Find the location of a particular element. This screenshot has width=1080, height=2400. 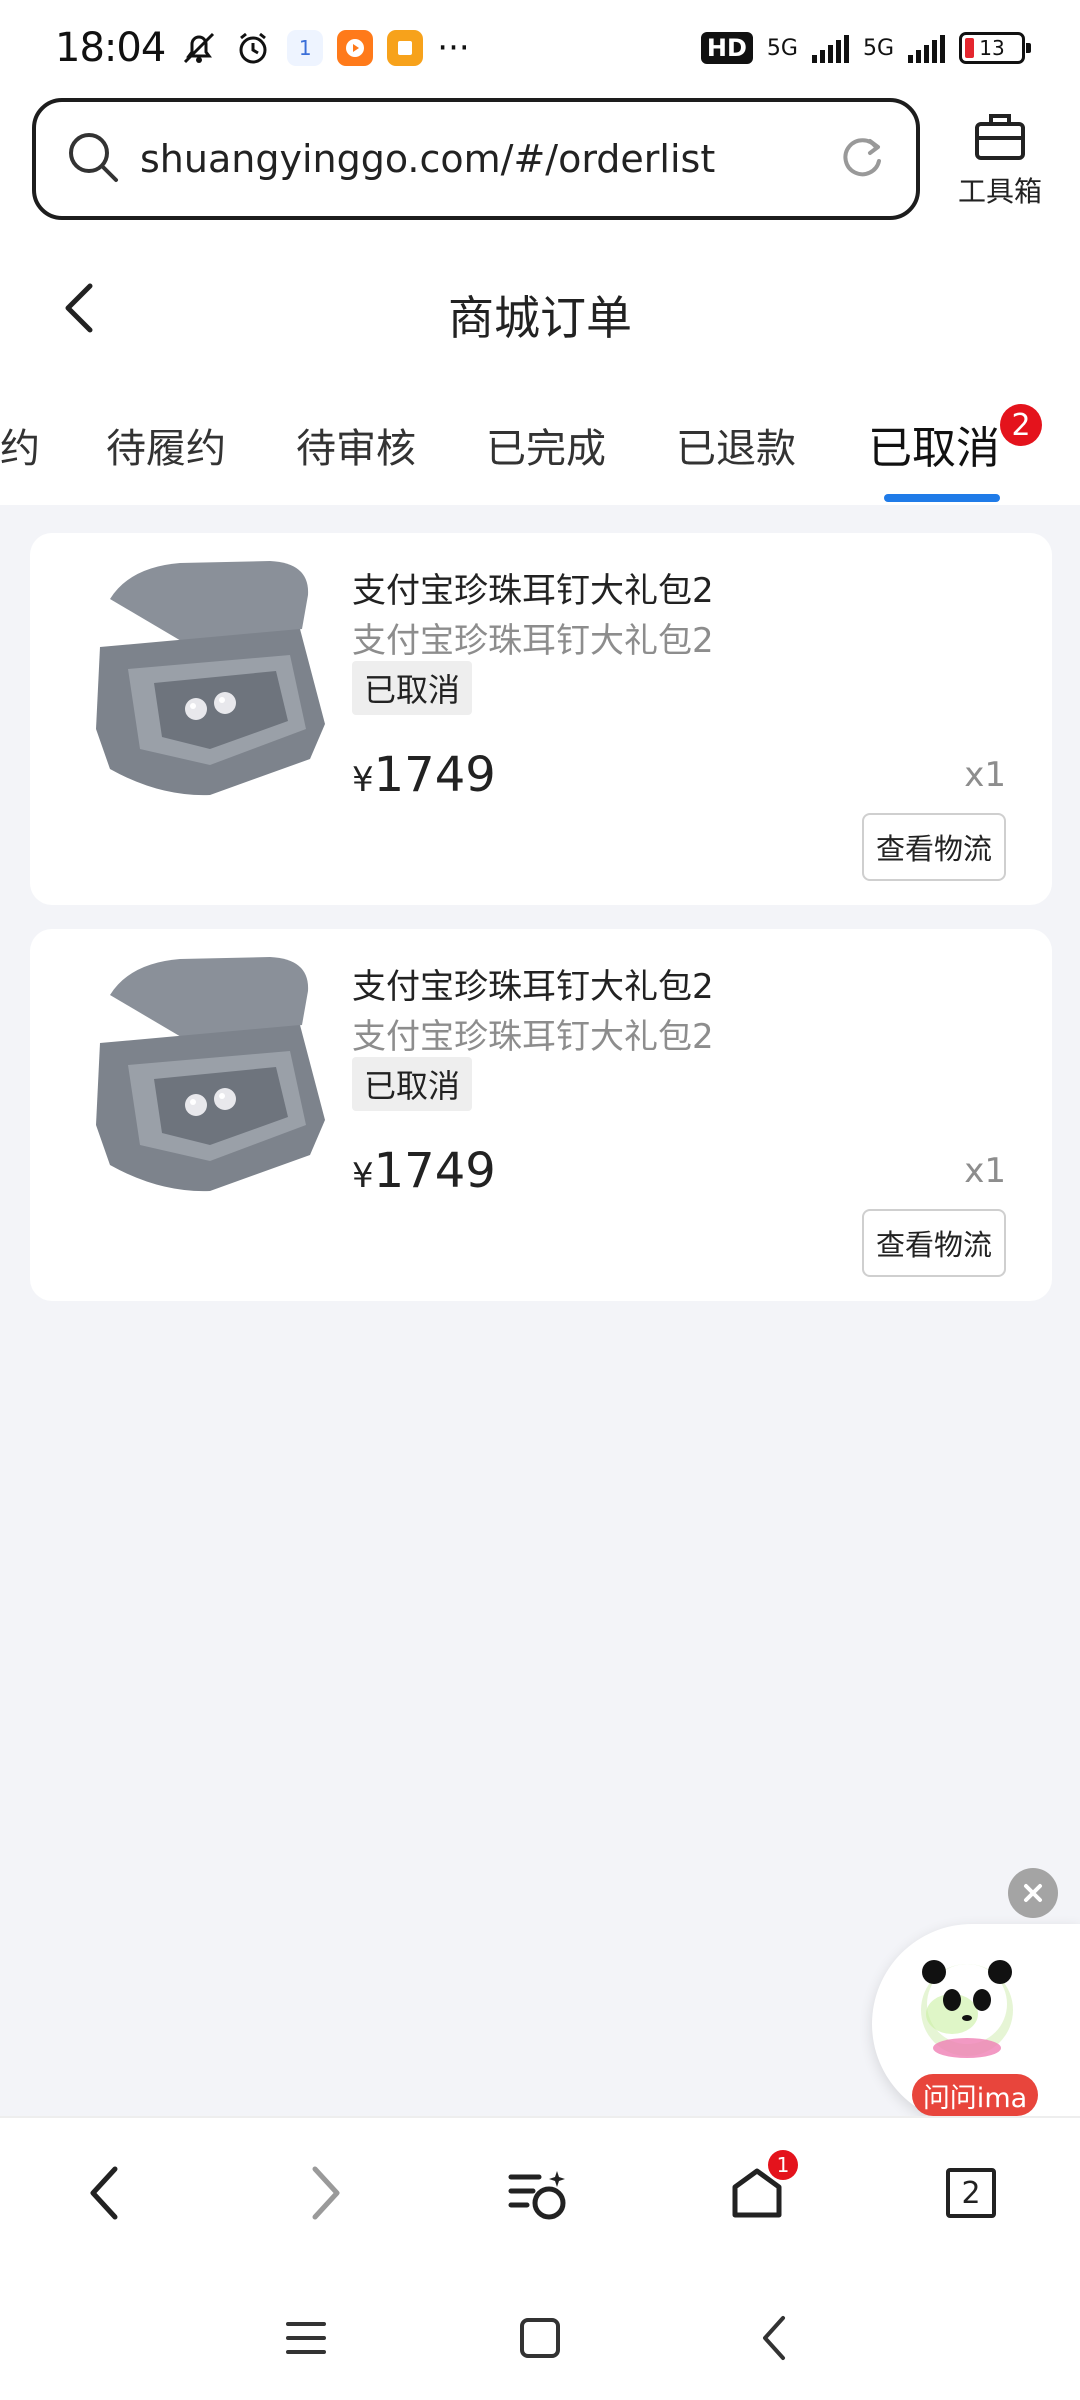

browser-back-button is located at coordinates (105, 2193).